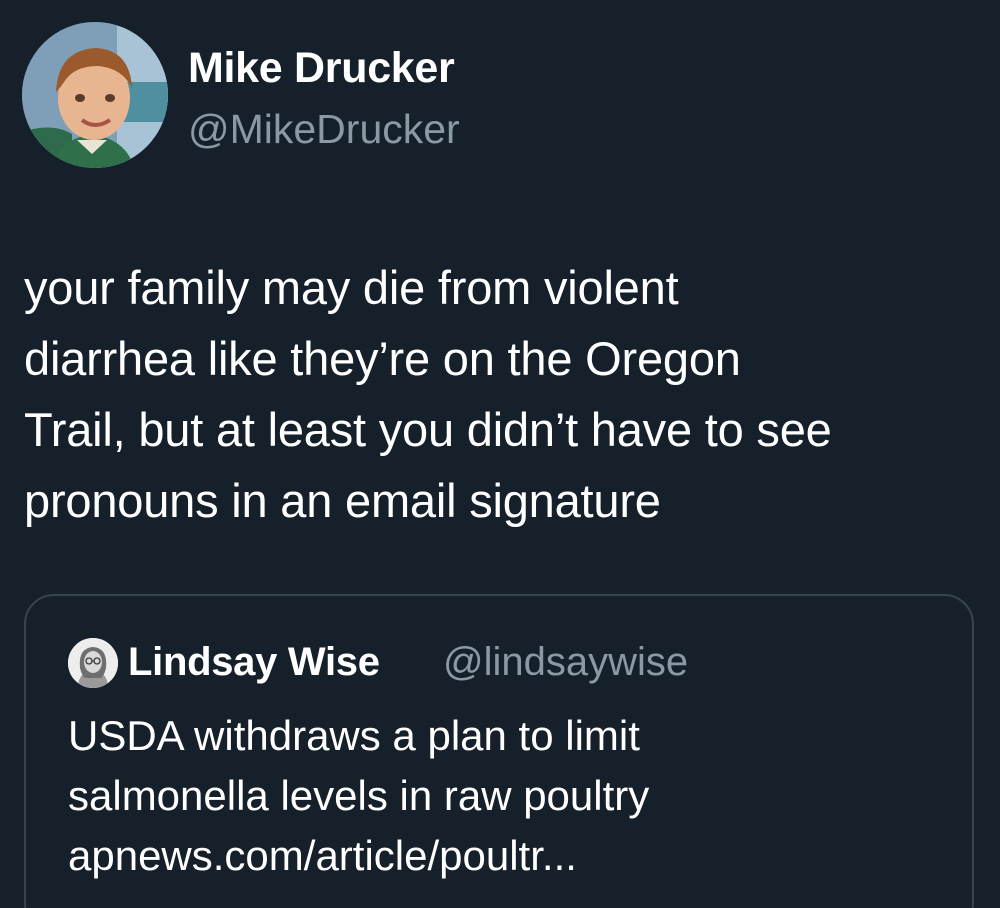  I want to click on quoted-text-line: salmonella levels in raw poultry, so click(359, 795).